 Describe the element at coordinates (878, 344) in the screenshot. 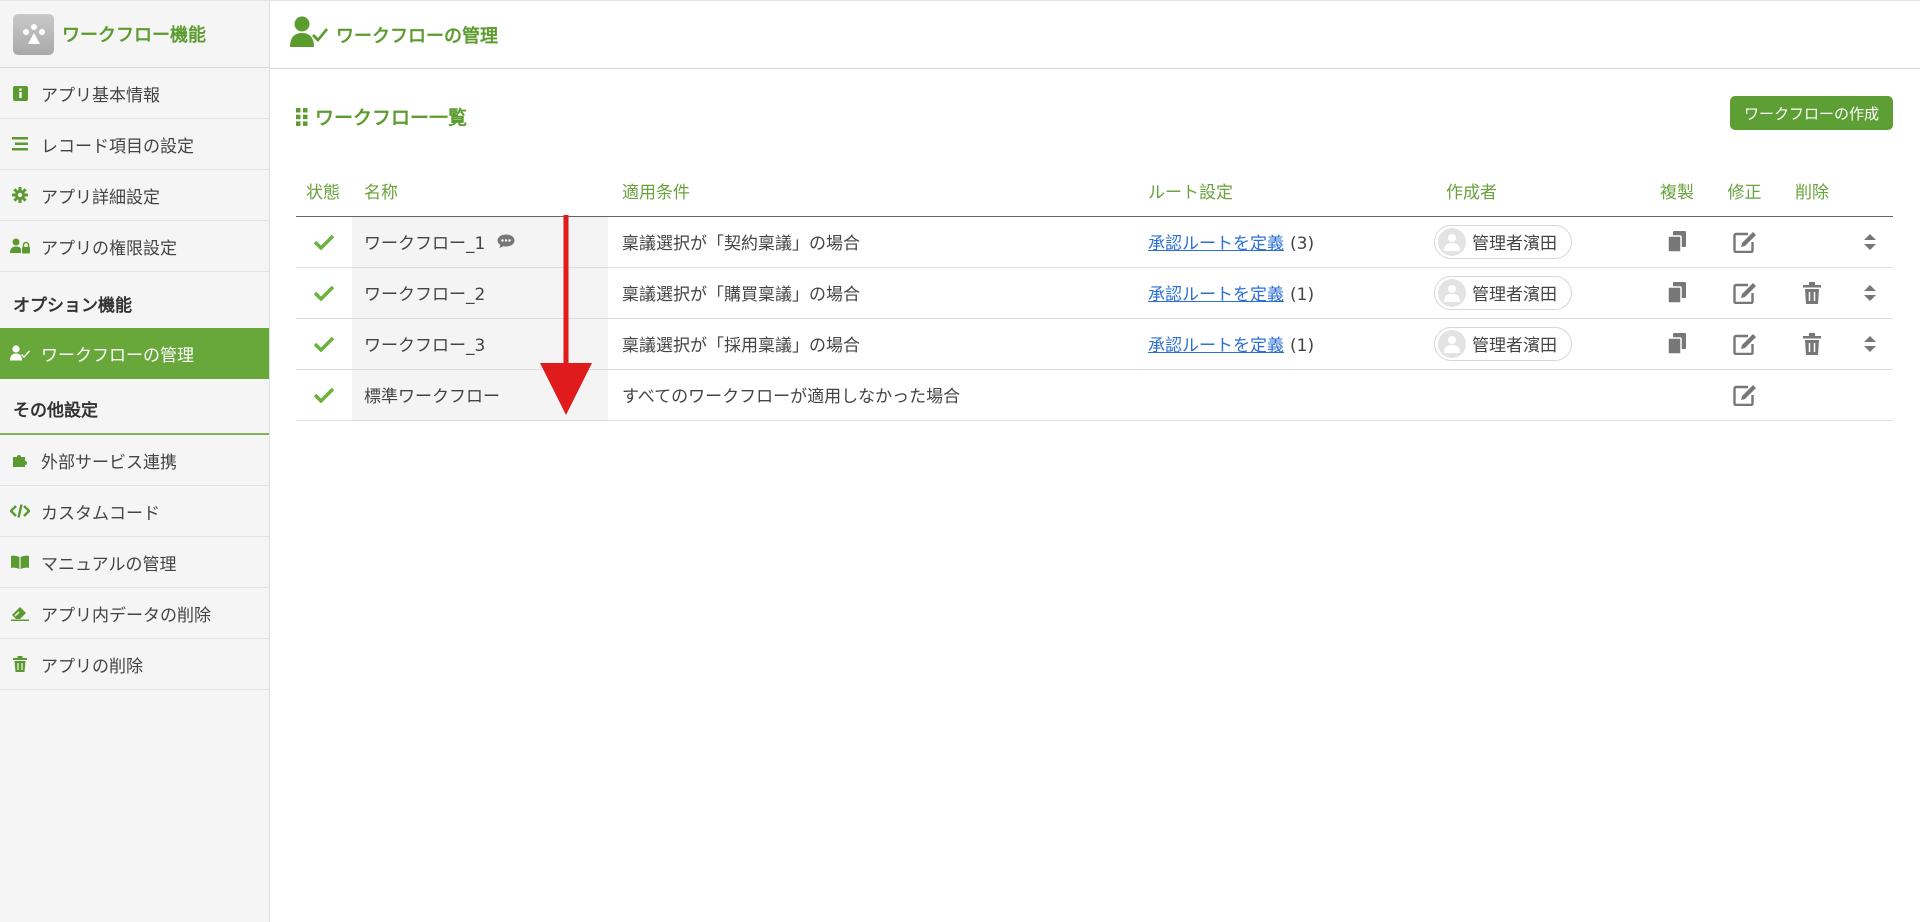

I see `workflow-condition: 稟議選択が「採用稟議」の場合` at that location.